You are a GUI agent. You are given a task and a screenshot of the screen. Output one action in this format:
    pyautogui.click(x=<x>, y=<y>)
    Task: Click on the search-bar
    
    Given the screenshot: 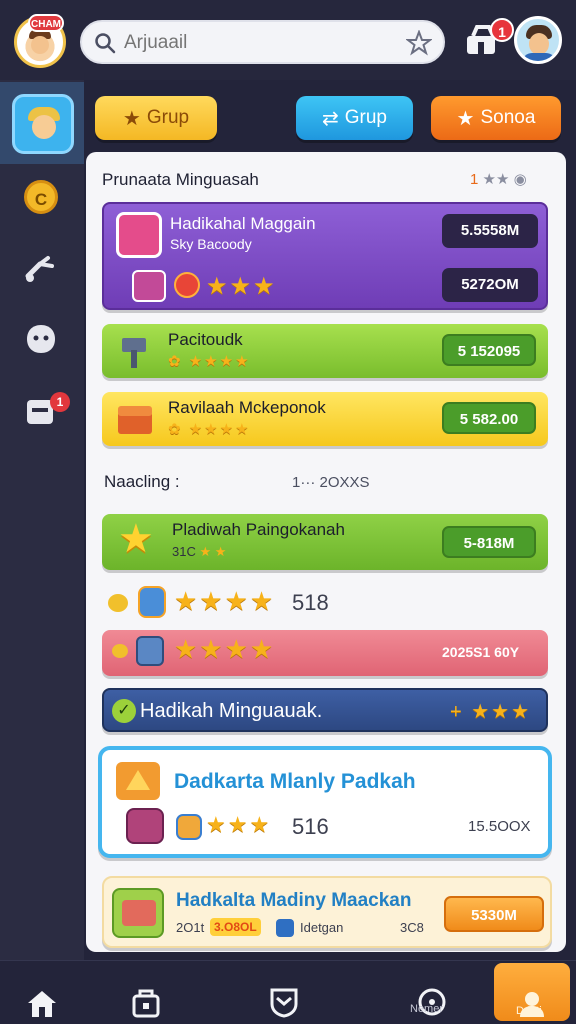 What is the action you would take?
    pyautogui.click(x=262, y=42)
    